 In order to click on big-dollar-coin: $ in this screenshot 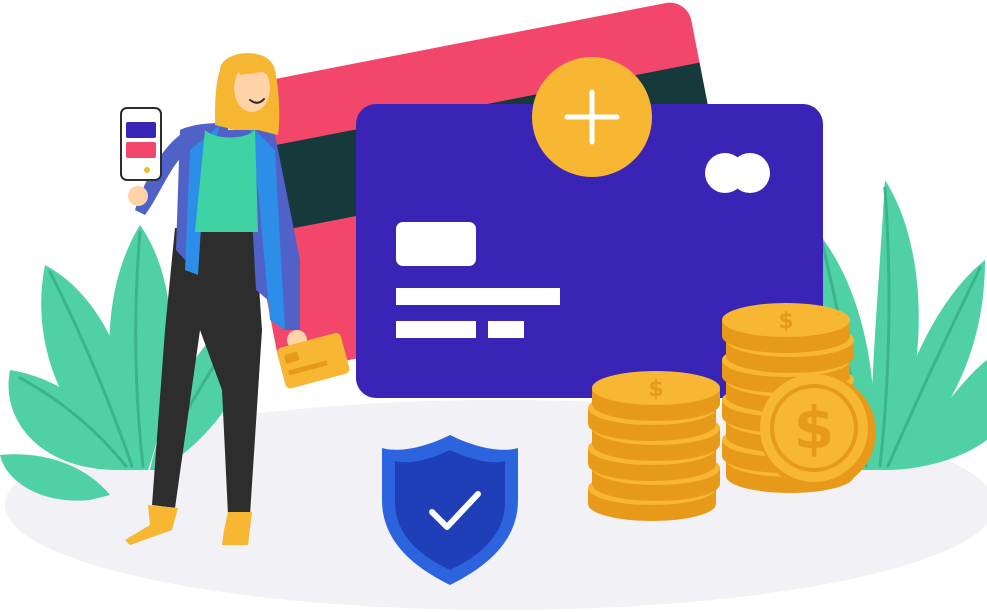, I will do `click(818, 432)`.